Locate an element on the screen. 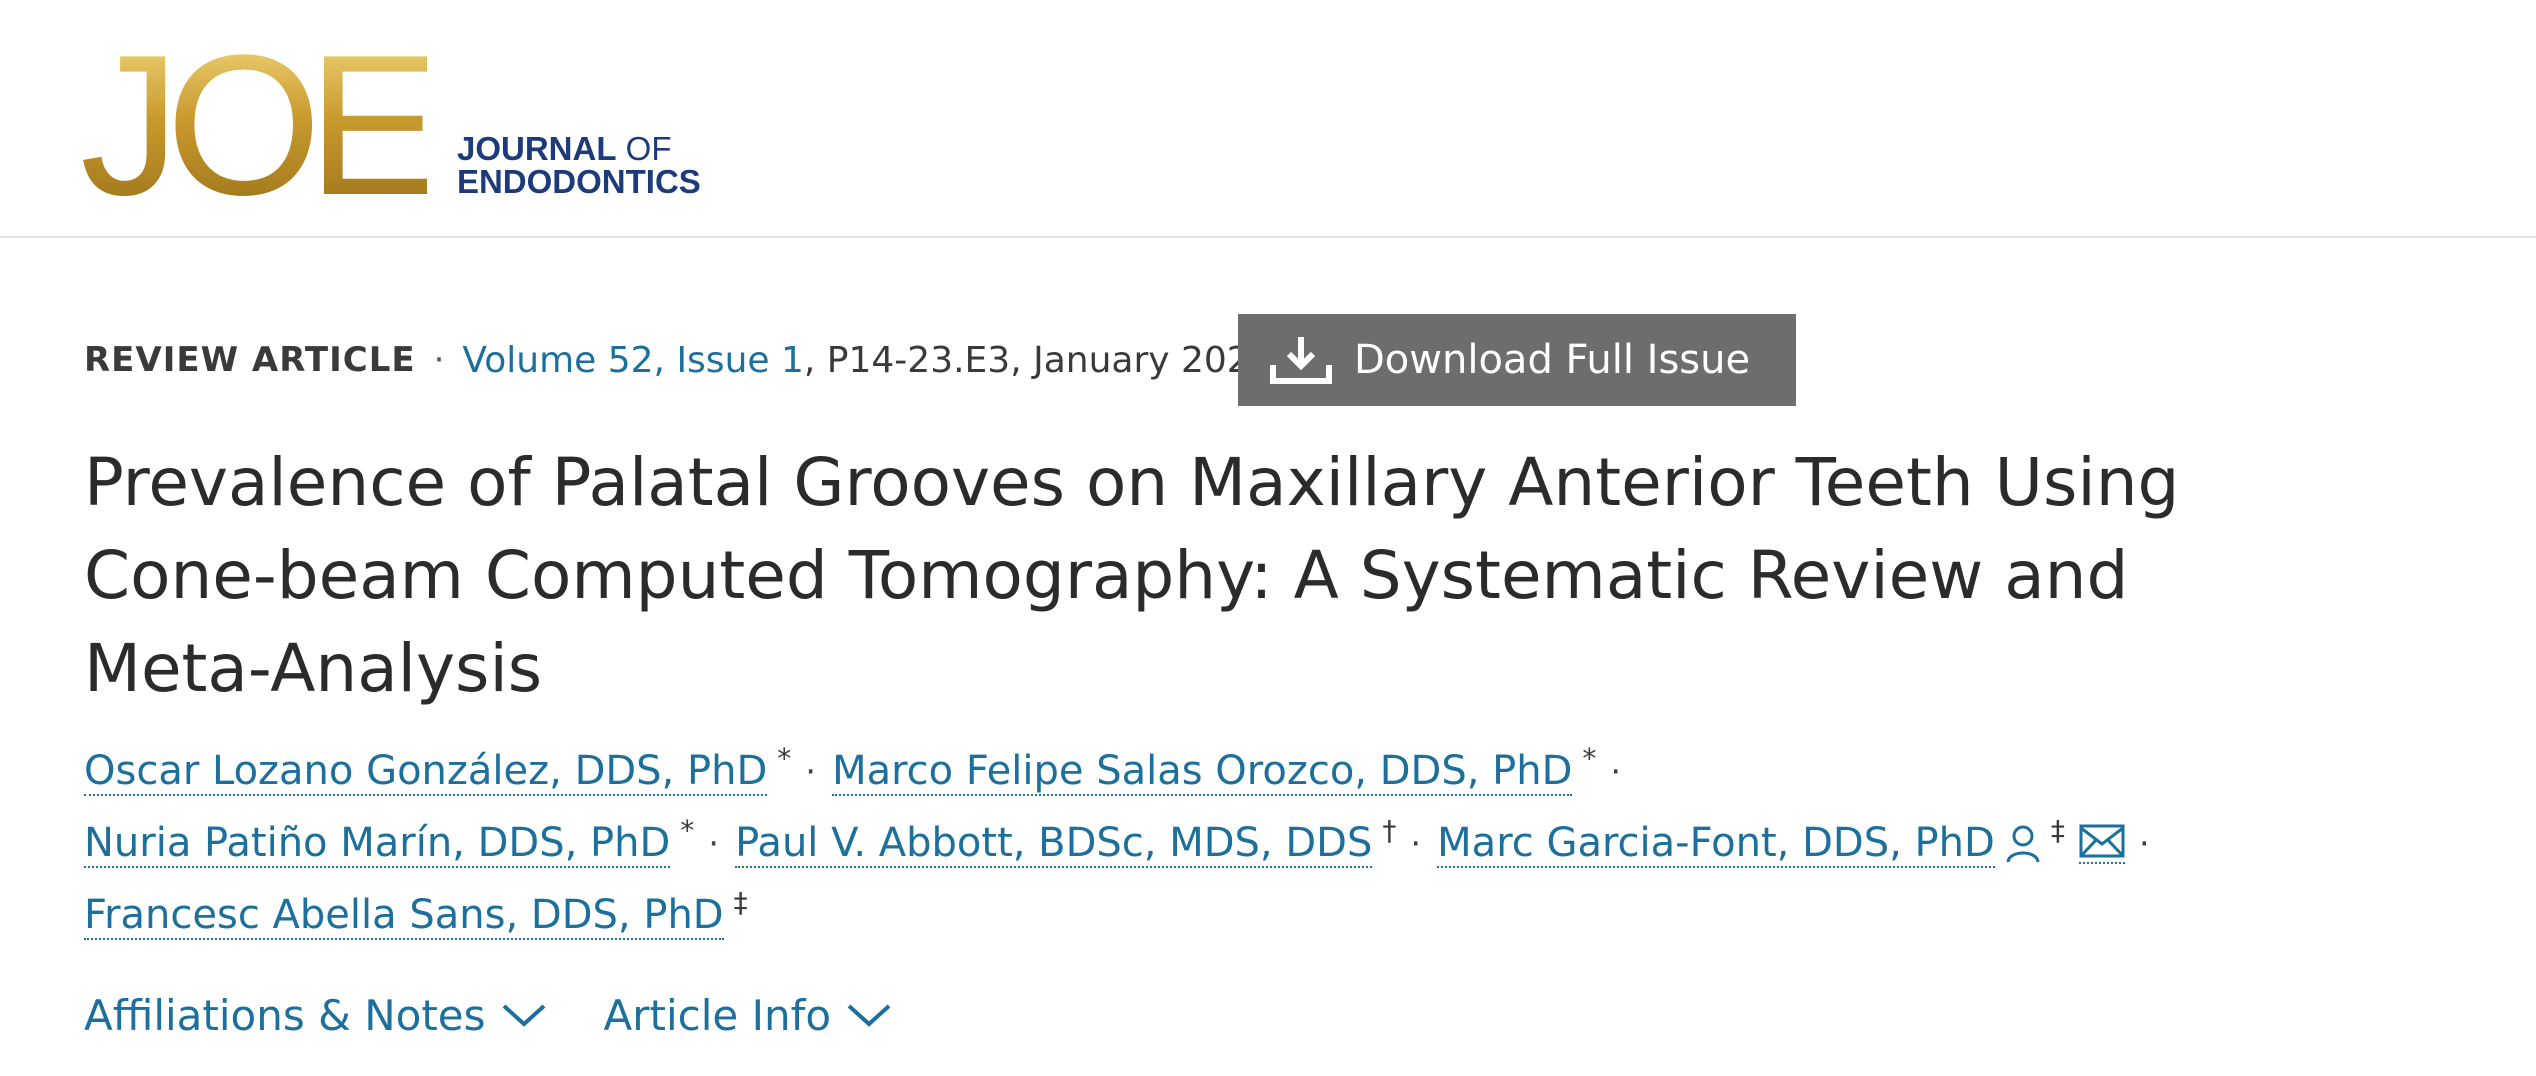  download-full-issue-button: Download Full Issue is located at coordinates (1517, 360).